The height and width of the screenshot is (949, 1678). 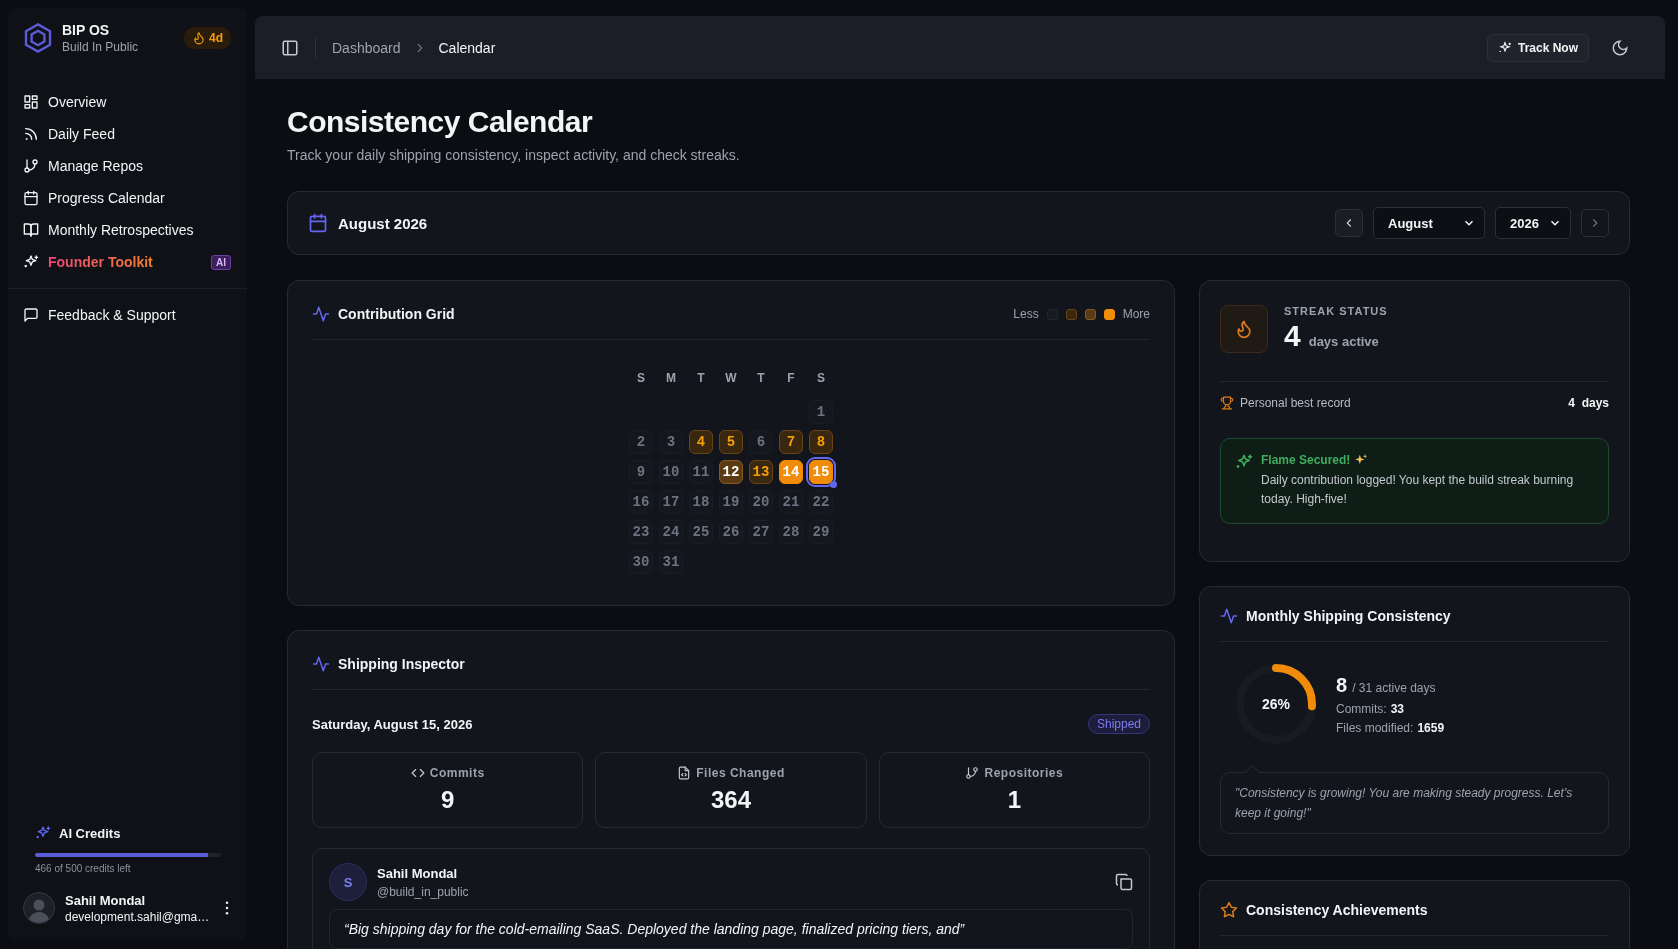 What do you see at coordinates (396, 314) in the screenshot?
I see `card-title: Contribution Grid` at bounding box center [396, 314].